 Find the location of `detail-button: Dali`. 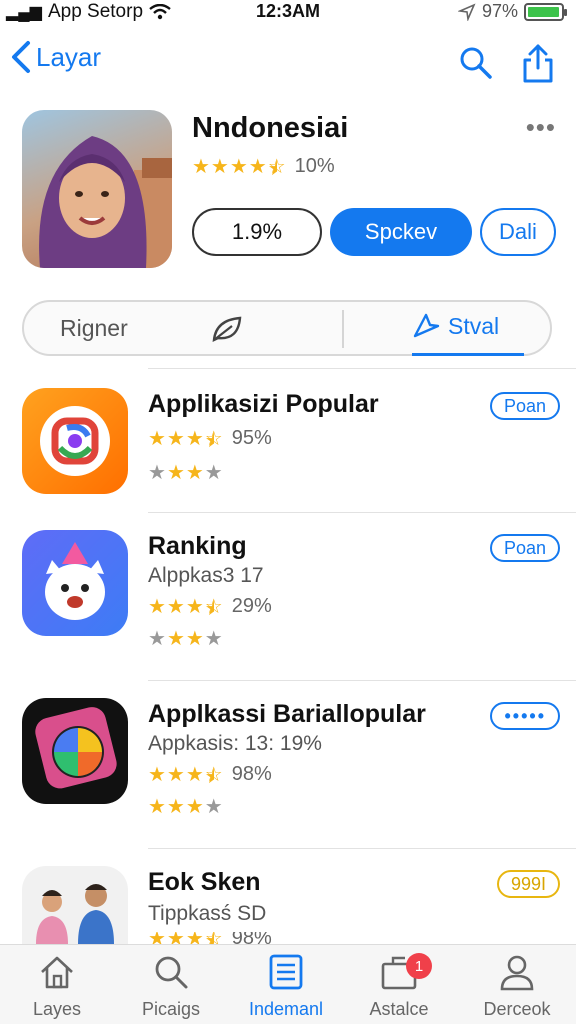

detail-button: Dali is located at coordinates (518, 232).